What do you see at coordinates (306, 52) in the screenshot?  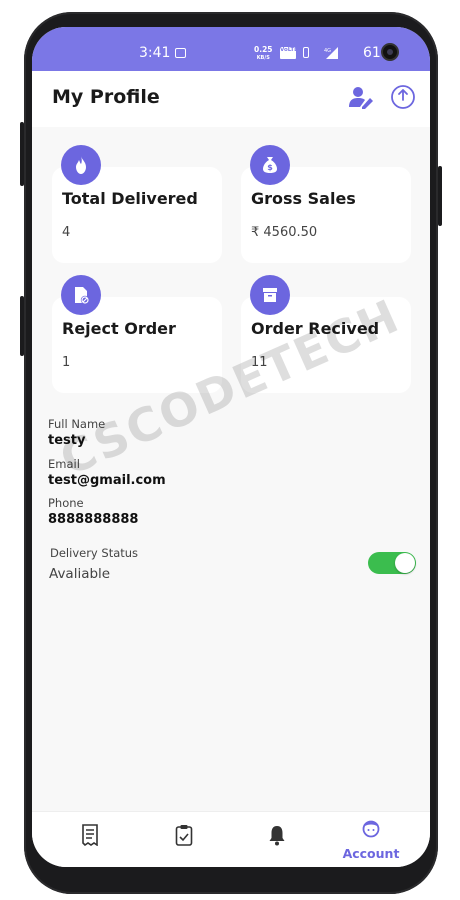 I see `vibrate-icon` at bounding box center [306, 52].